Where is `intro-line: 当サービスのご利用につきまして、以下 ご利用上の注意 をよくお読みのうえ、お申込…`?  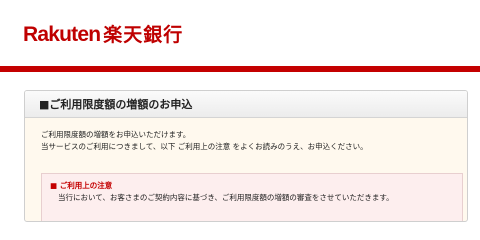
intro-line: 当サービスのご利用につきまして、以下 ご利用上の注意 をよくお読みのうえ、お申込… is located at coordinates (204, 146).